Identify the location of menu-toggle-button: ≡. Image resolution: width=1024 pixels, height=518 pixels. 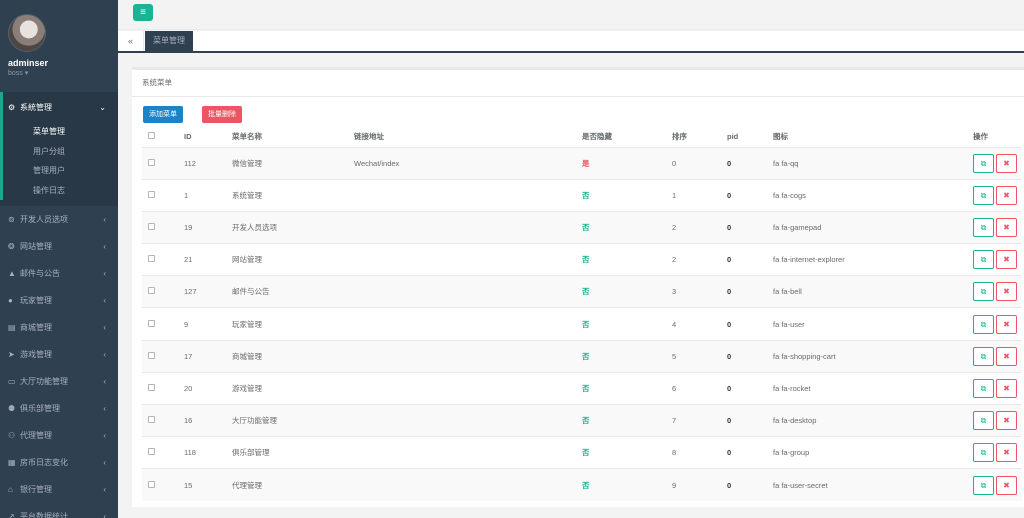
(143, 12).